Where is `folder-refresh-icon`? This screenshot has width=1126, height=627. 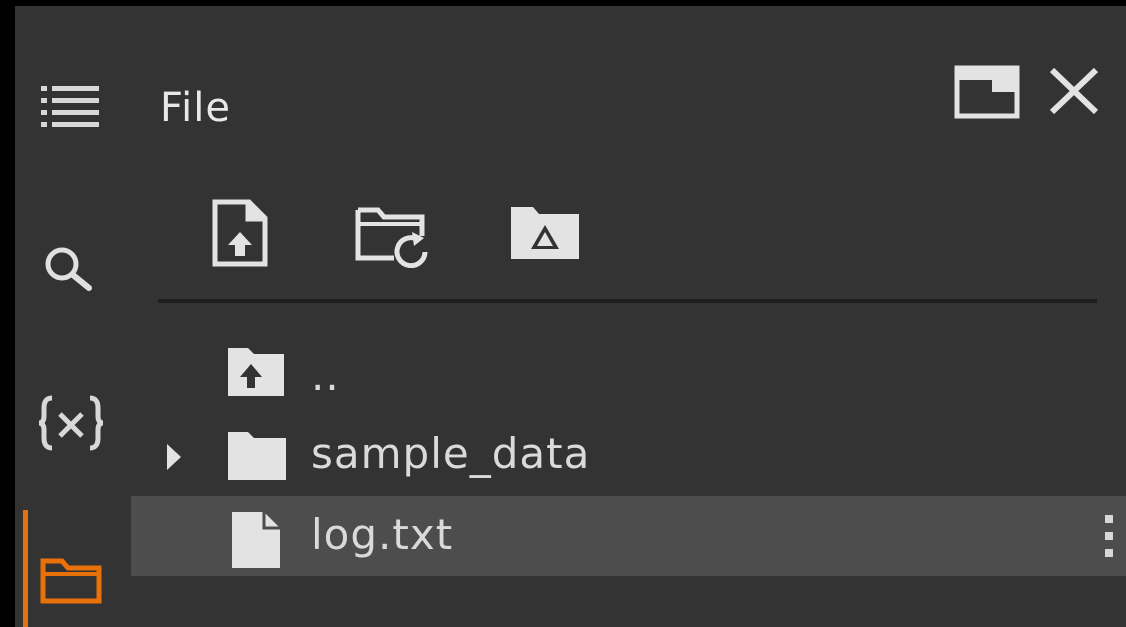 folder-refresh-icon is located at coordinates (392, 237).